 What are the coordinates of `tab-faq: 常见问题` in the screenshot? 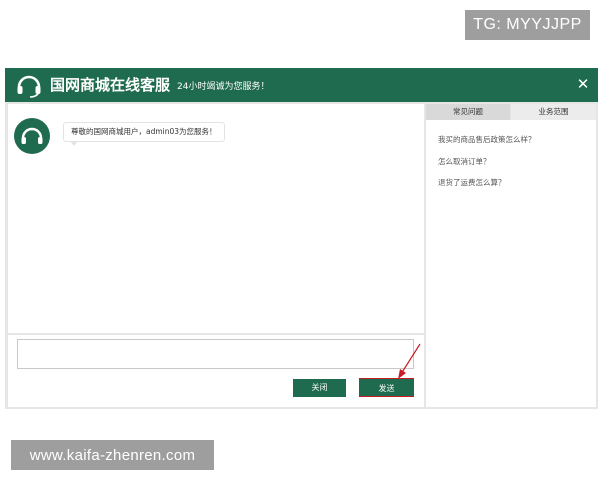 It's located at (468, 112).